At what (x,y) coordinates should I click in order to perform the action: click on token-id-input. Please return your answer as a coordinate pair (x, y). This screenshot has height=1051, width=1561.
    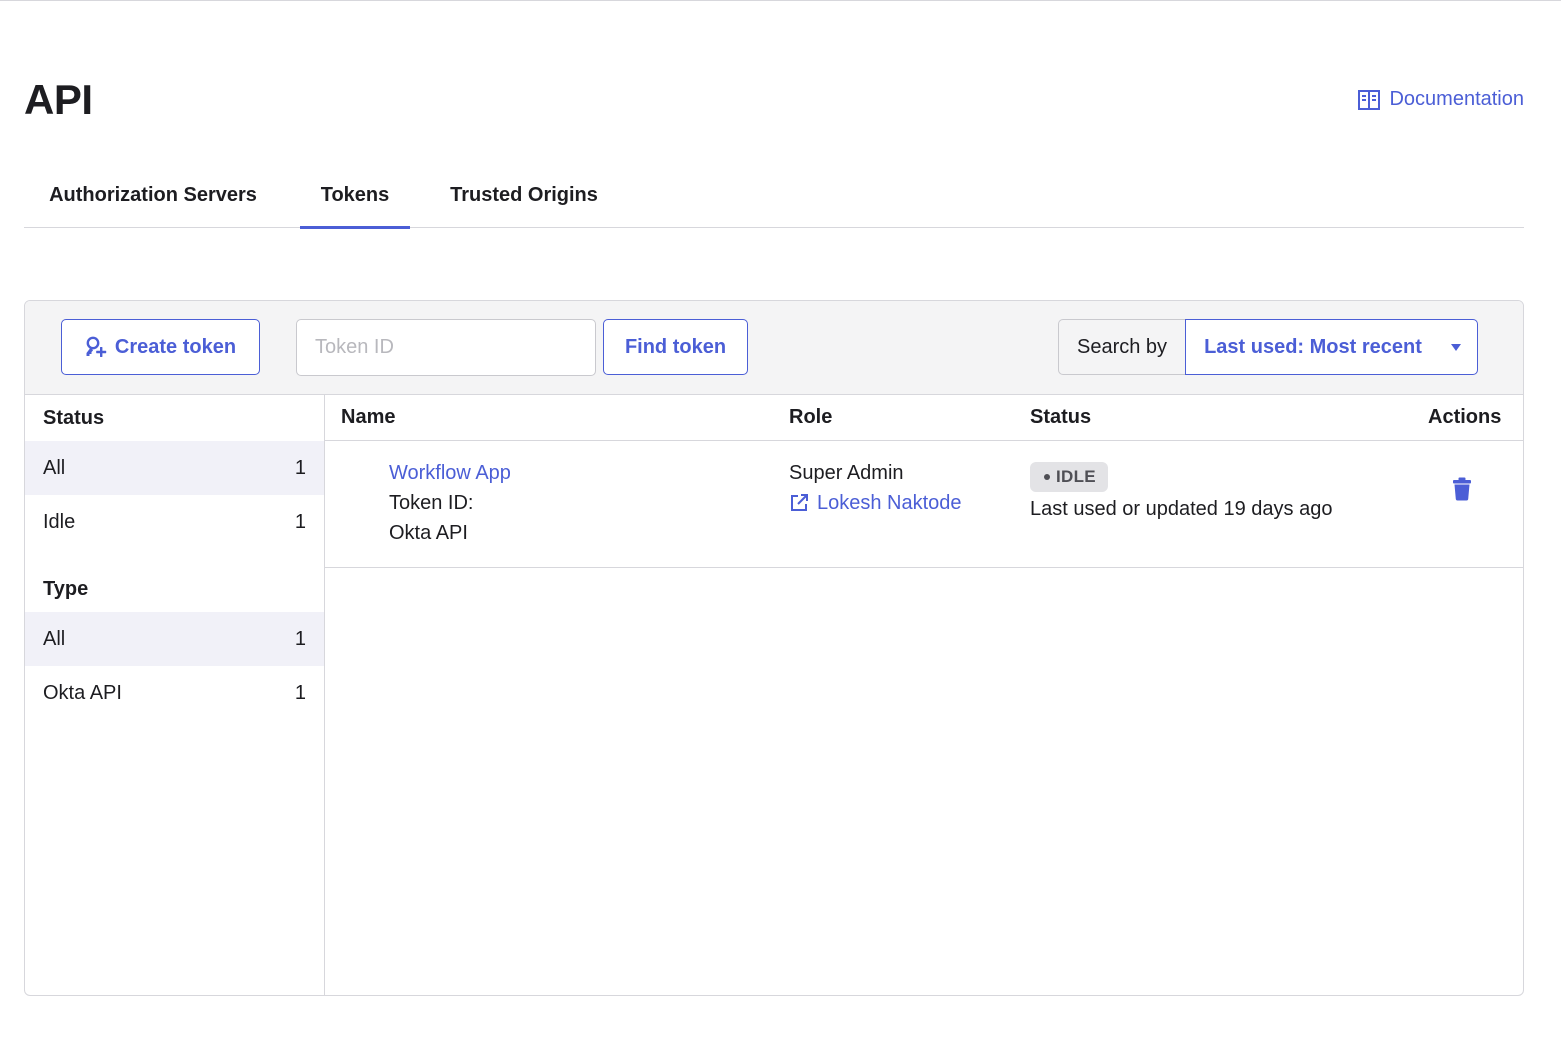
    Looking at the image, I should click on (446, 347).